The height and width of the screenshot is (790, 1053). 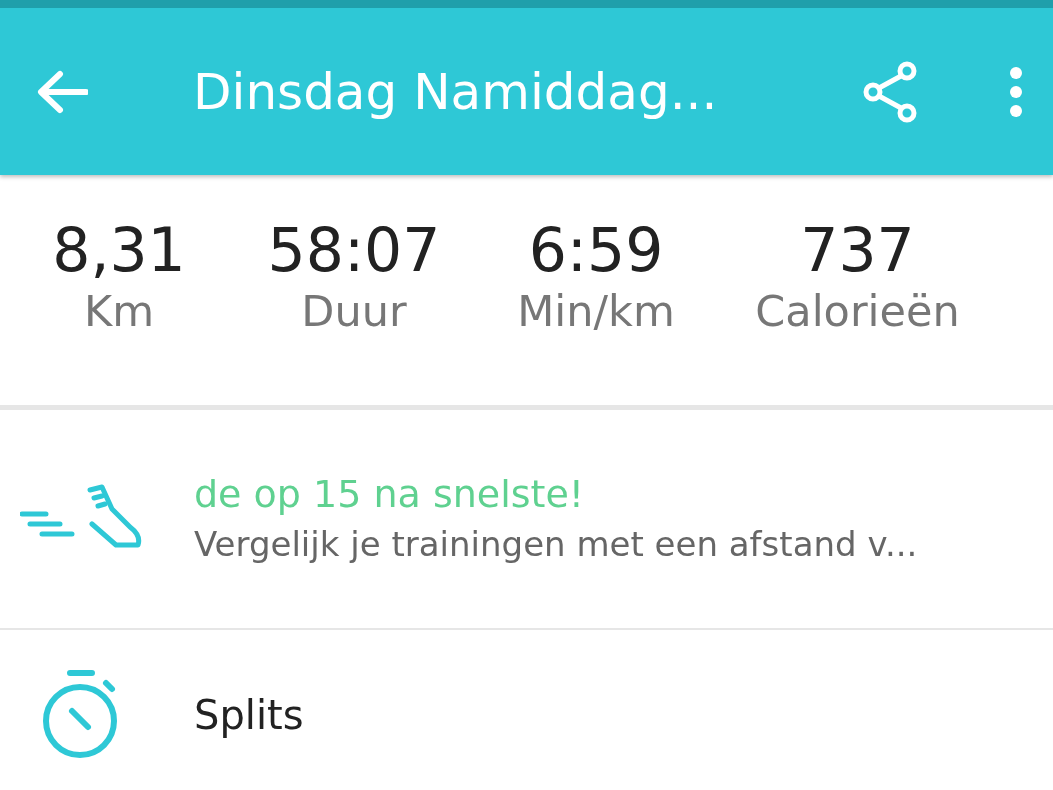 I want to click on stat-value: 8,31, so click(x=119, y=250).